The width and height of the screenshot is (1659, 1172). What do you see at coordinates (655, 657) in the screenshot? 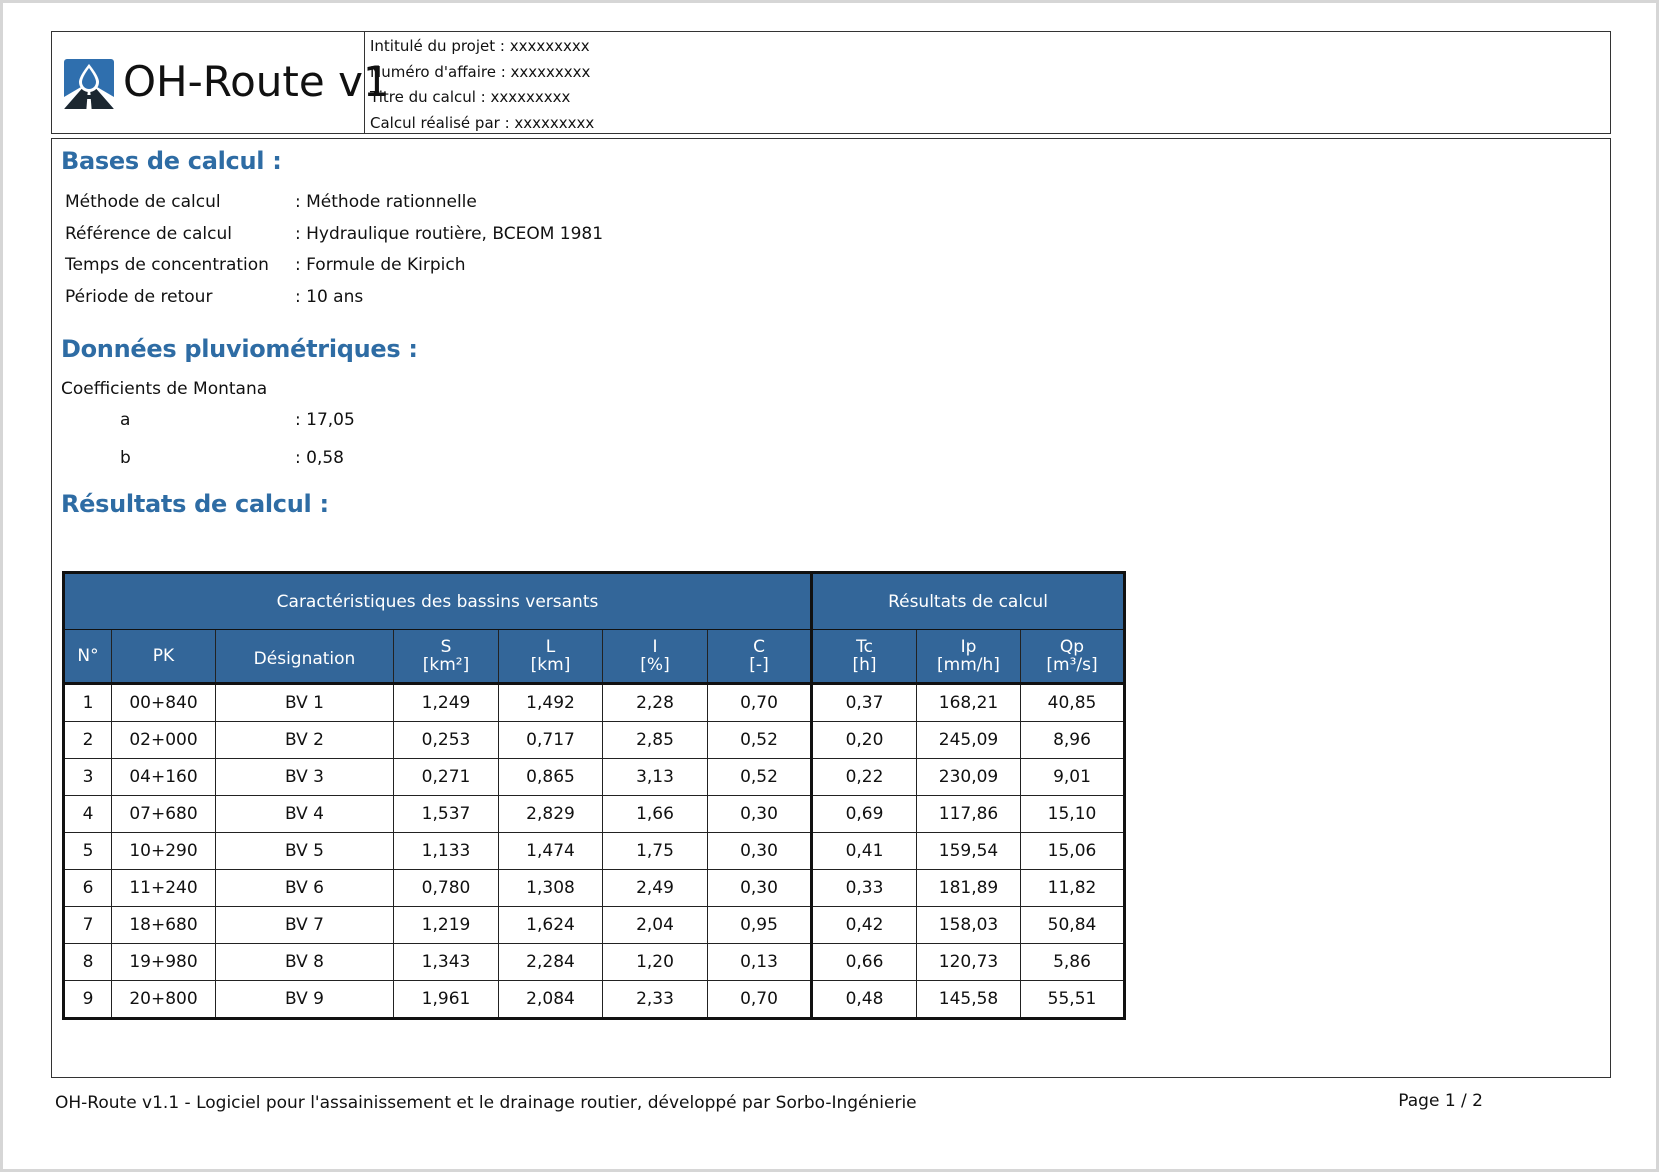
I see `column-header: I [%]` at bounding box center [655, 657].